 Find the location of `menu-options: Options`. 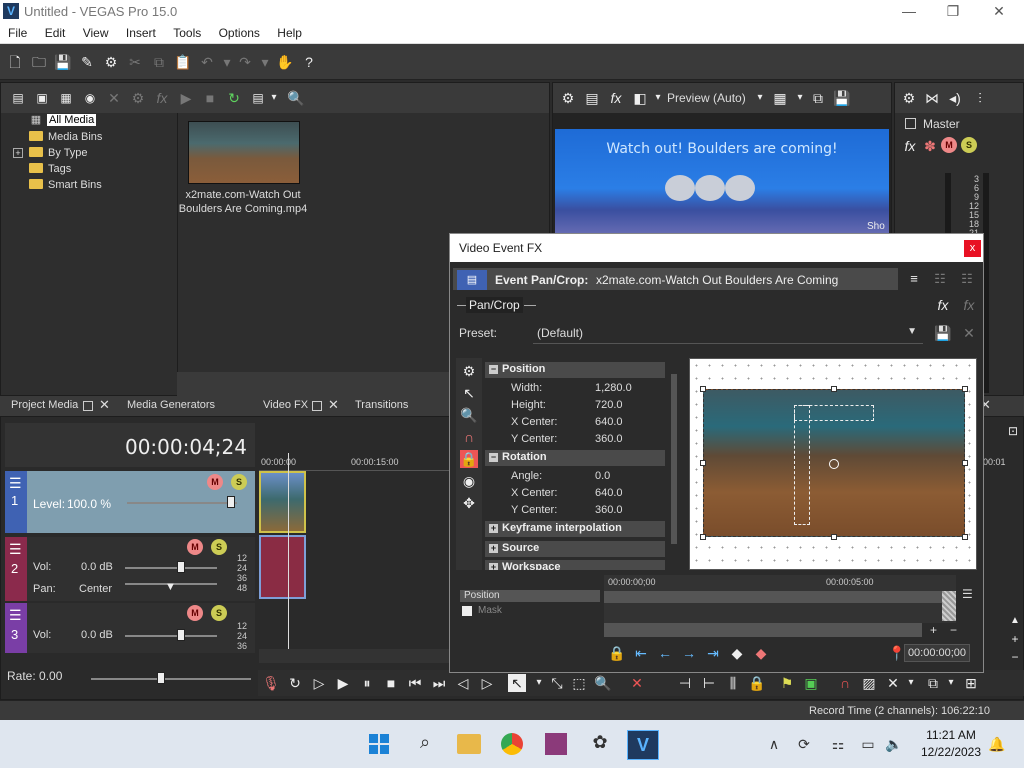

menu-options: Options is located at coordinates (239, 33).